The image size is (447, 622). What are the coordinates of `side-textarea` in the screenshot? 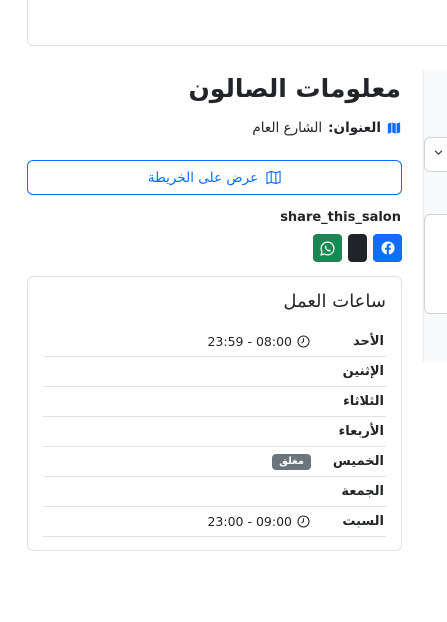 It's located at (435, 264).